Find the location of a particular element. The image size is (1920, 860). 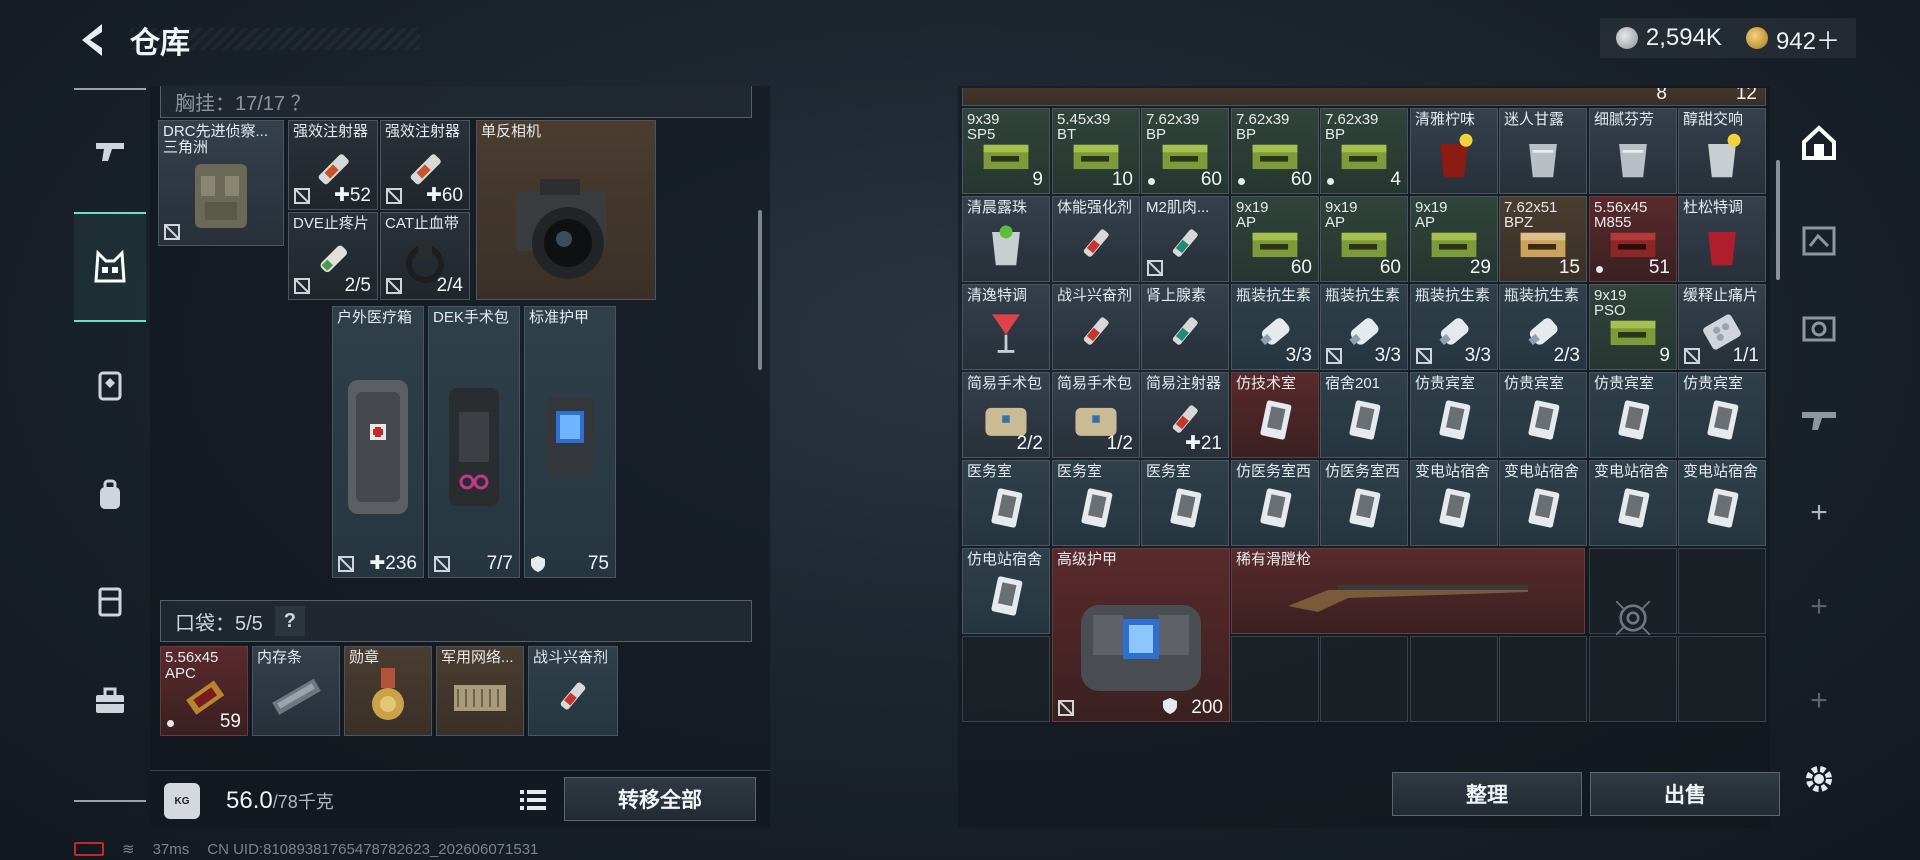

pocket-slot: 勋章 is located at coordinates (388, 691).